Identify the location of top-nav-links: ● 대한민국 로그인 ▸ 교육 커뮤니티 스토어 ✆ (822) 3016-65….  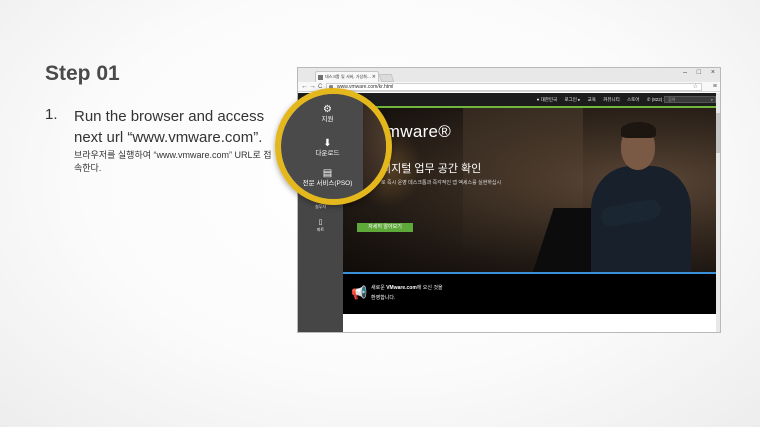
(608, 99).